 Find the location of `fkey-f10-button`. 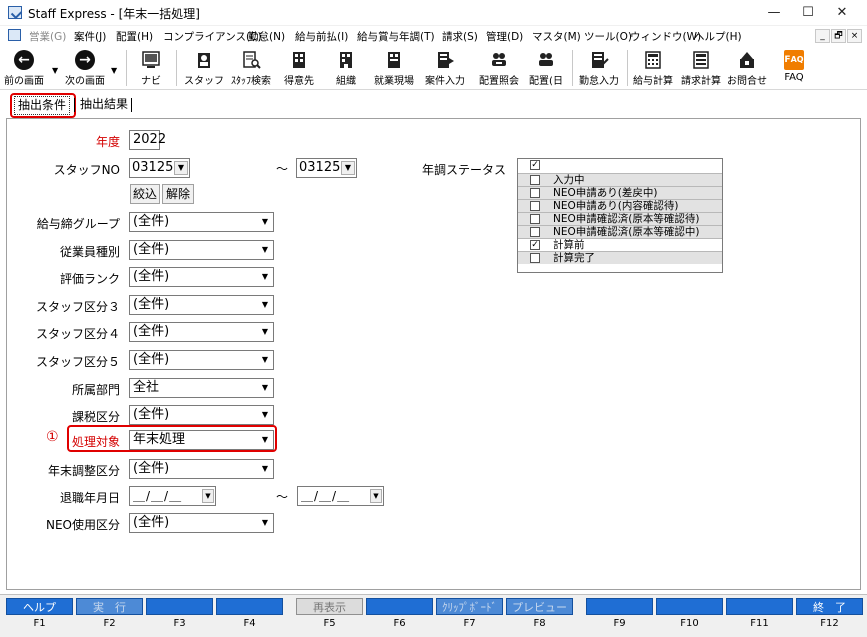

fkey-f10-button is located at coordinates (689, 606).